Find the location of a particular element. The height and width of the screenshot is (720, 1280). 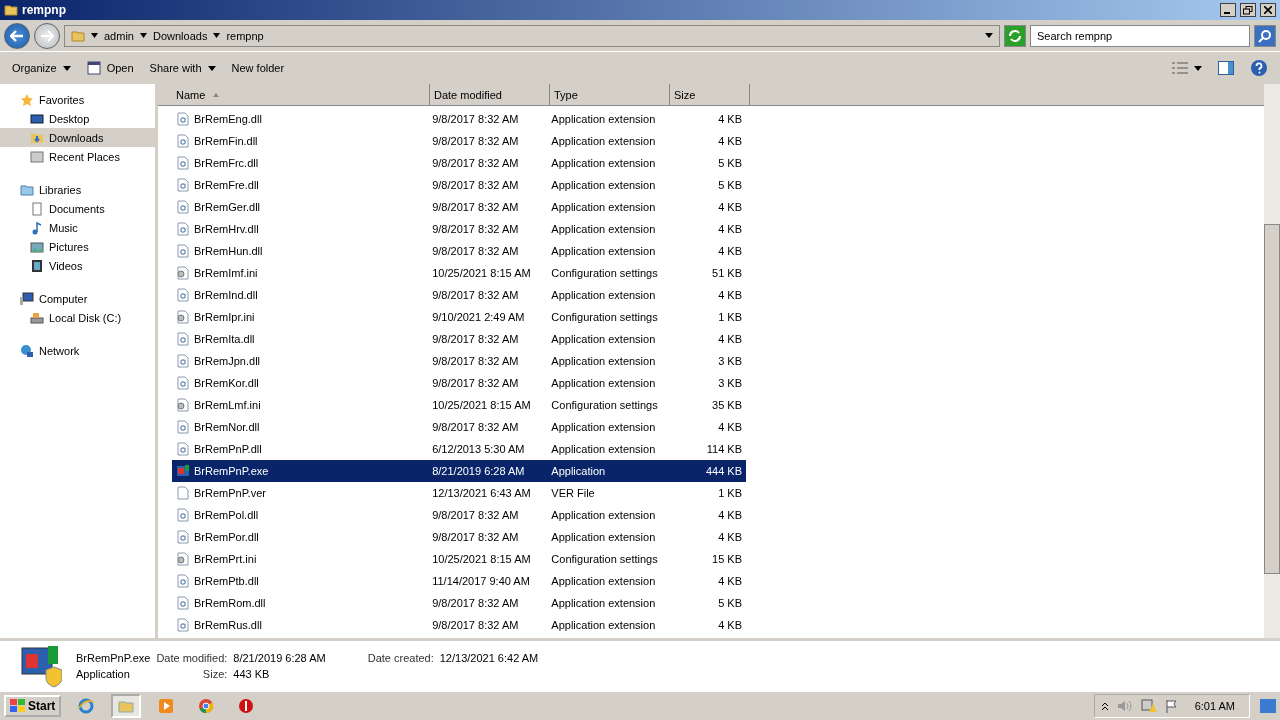

file-row: BrRemPor.dll 9/8/2017 8:32 AM Application extension 4 KB is located at coordinates (459, 537).